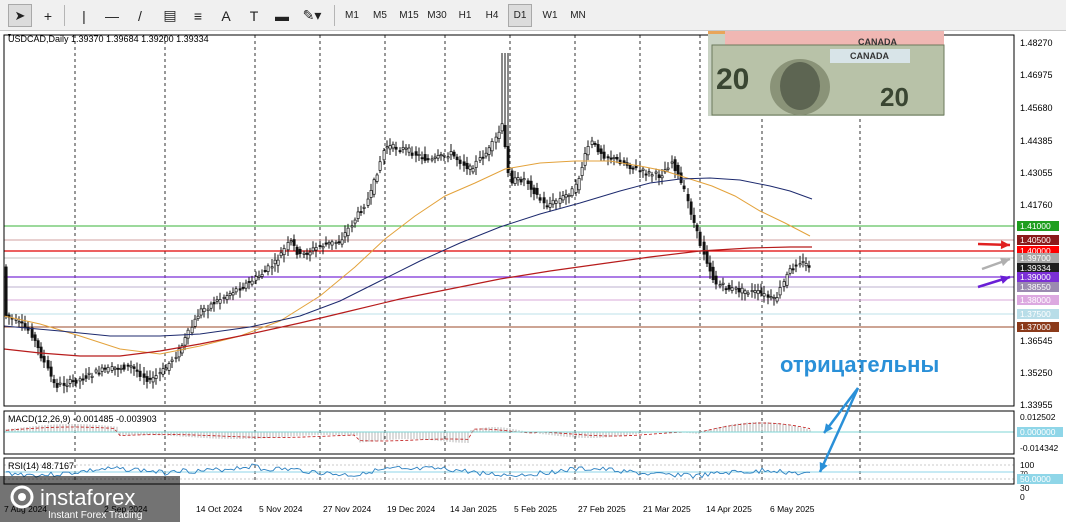  Describe the element at coordinates (282, 15) in the screenshot. I see `rectangle-icon: ▬` at that location.